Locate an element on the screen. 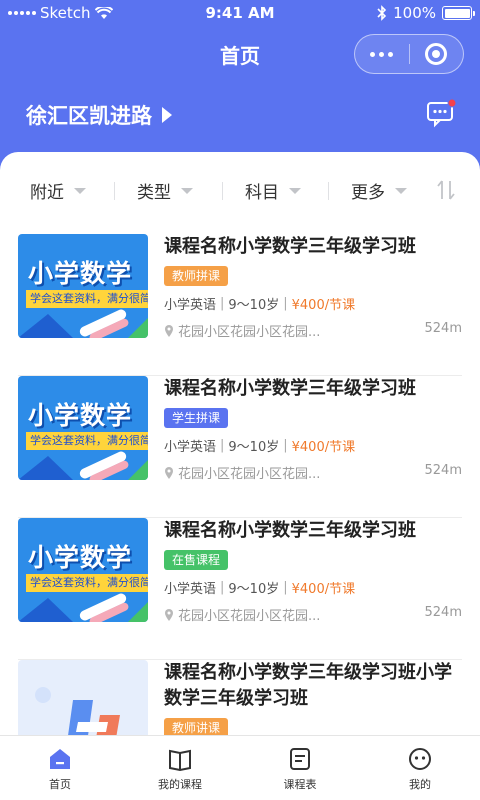  course-tag: 学生拼课 is located at coordinates (196, 418).